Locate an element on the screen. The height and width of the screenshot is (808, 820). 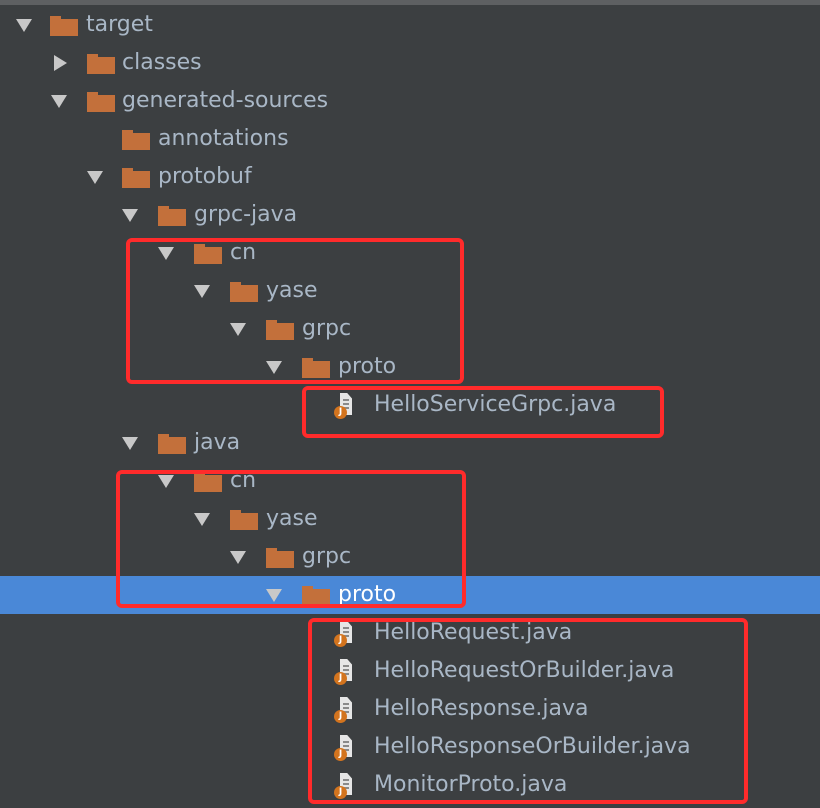
node-label: grpc-java is located at coordinates (246, 214).